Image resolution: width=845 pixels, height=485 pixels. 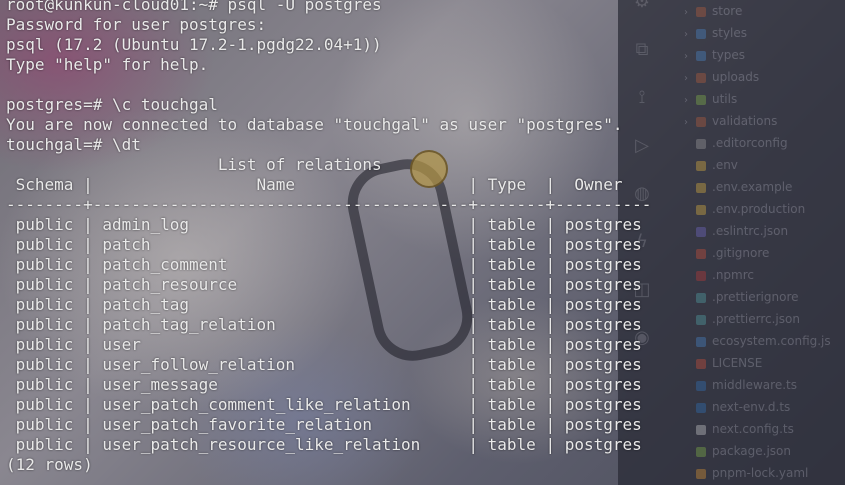 I want to click on explorer-item-label: .prettierignore, so click(x=755, y=297).